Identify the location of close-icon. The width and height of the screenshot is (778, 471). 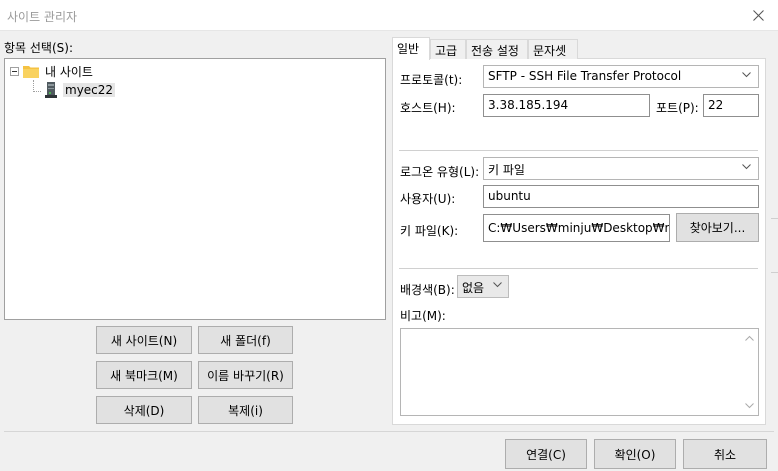
(758, 15).